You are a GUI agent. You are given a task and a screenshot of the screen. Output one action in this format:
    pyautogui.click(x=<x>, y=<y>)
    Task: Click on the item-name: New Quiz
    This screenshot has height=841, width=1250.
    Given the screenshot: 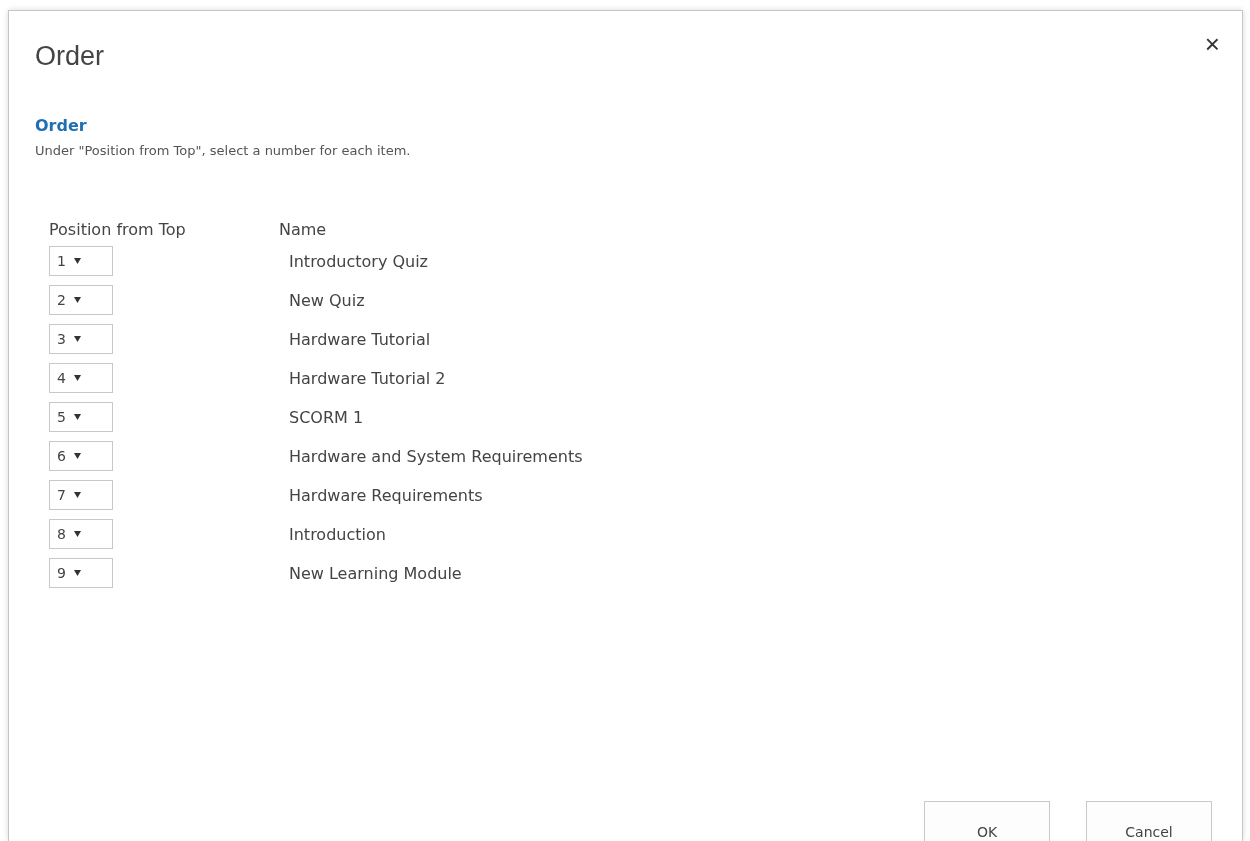 What is the action you would take?
    pyautogui.click(x=327, y=300)
    